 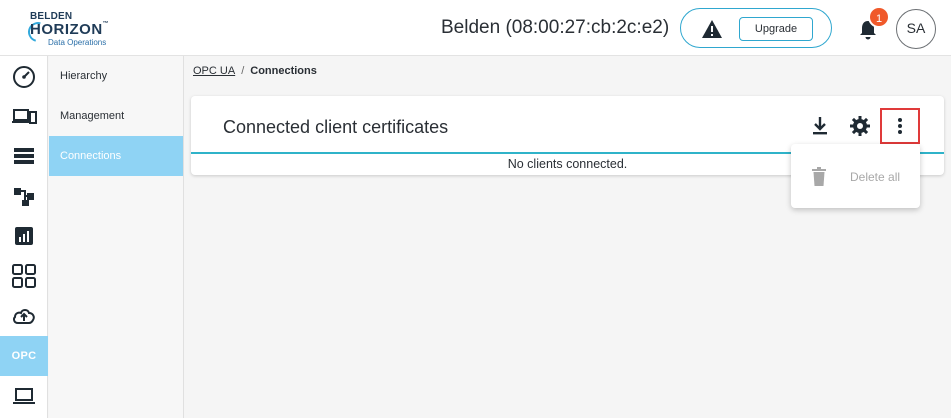 I want to click on user-avatar: SA, so click(x=916, y=29).